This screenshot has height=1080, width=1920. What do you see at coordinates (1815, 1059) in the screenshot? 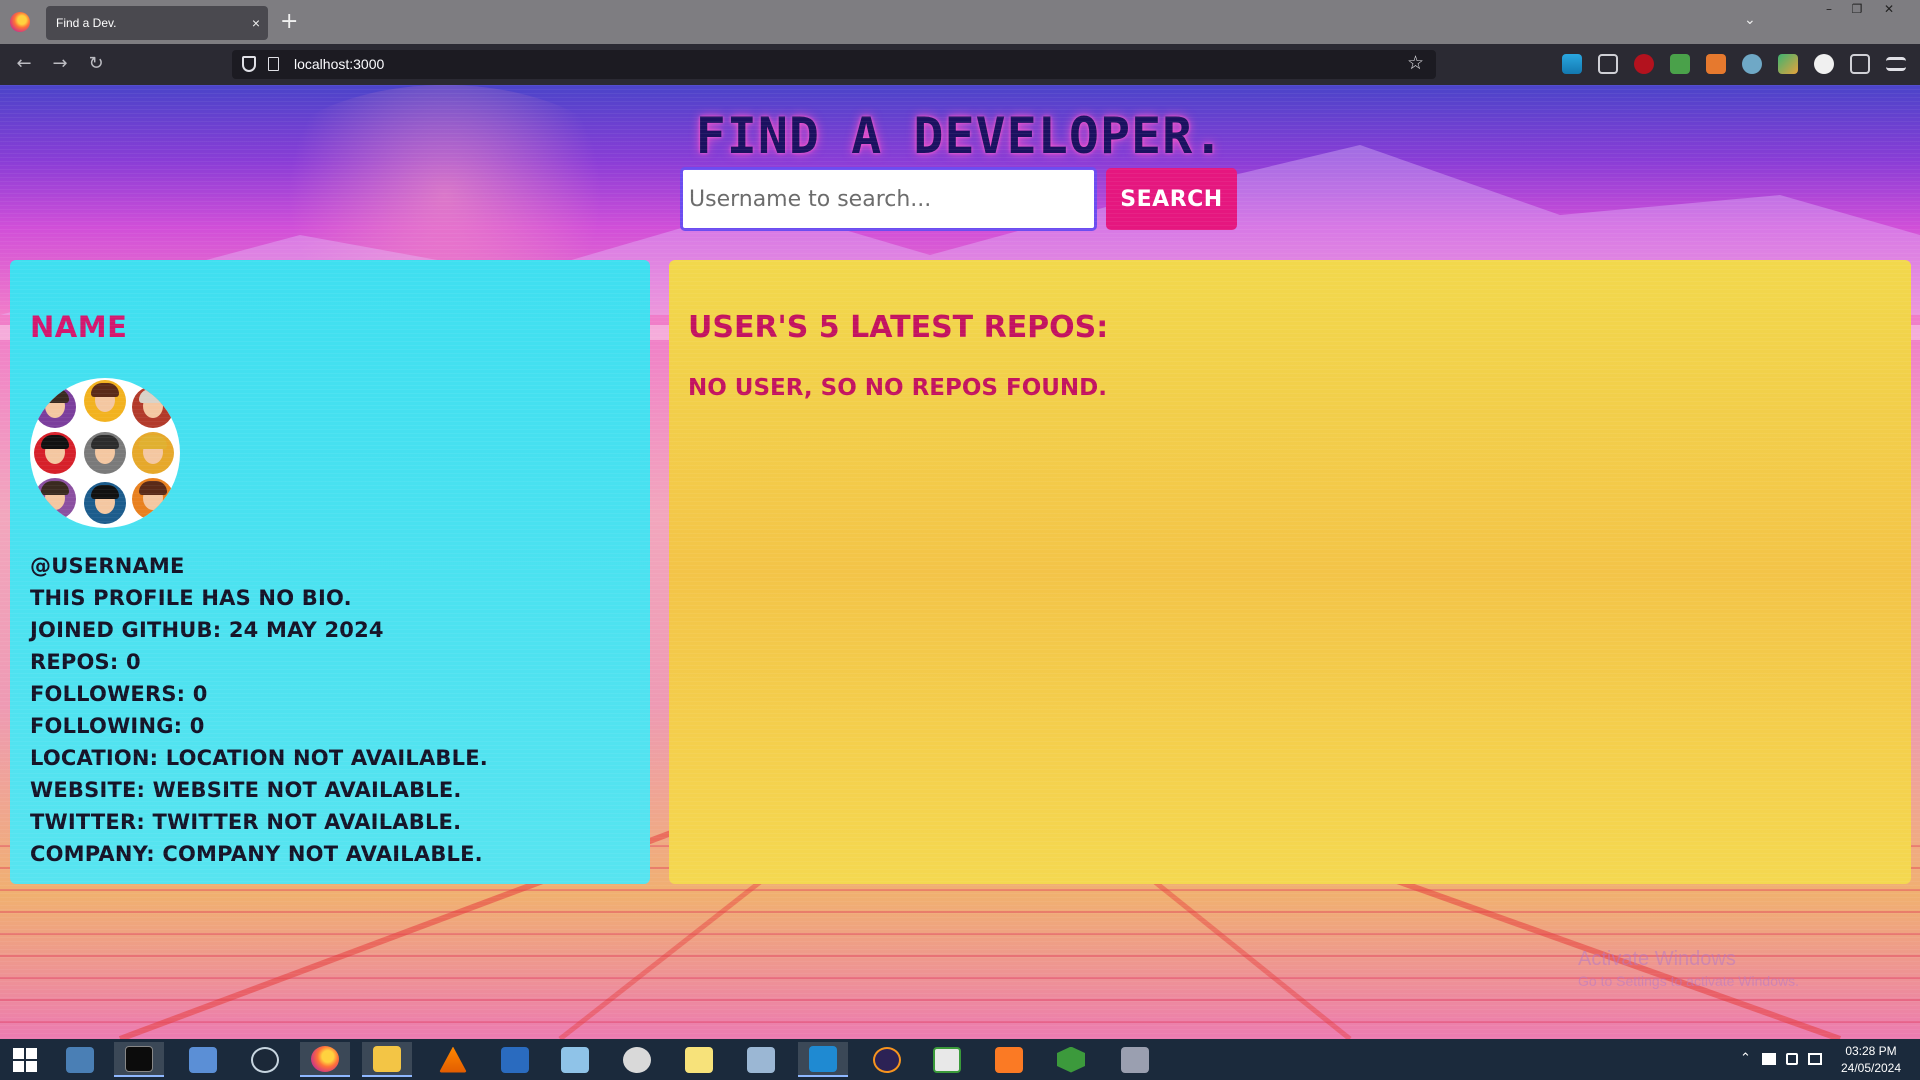
I see `network-icon` at bounding box center [1815, 1059].